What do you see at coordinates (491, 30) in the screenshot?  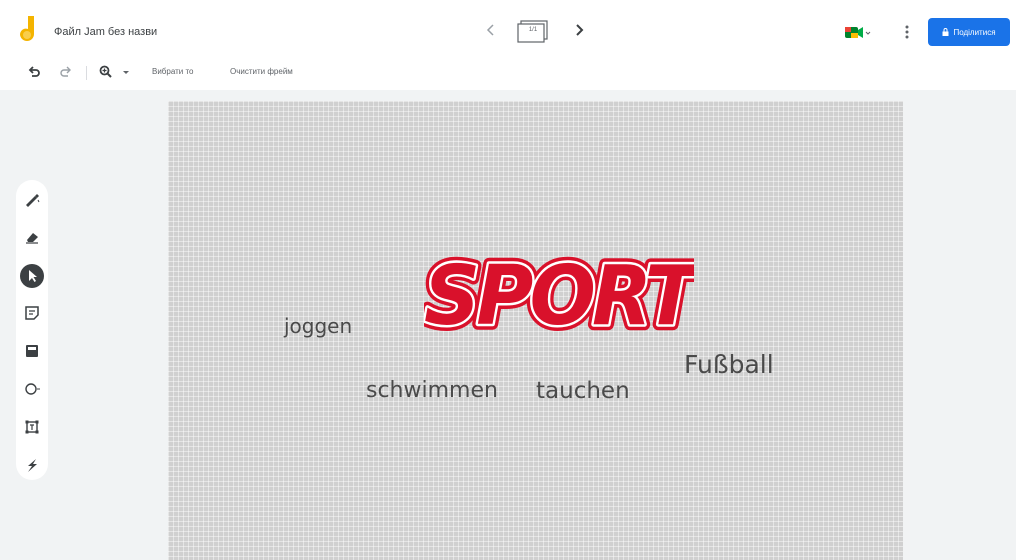 I see `previous-frame-icon` at bounding box center [491, 30].